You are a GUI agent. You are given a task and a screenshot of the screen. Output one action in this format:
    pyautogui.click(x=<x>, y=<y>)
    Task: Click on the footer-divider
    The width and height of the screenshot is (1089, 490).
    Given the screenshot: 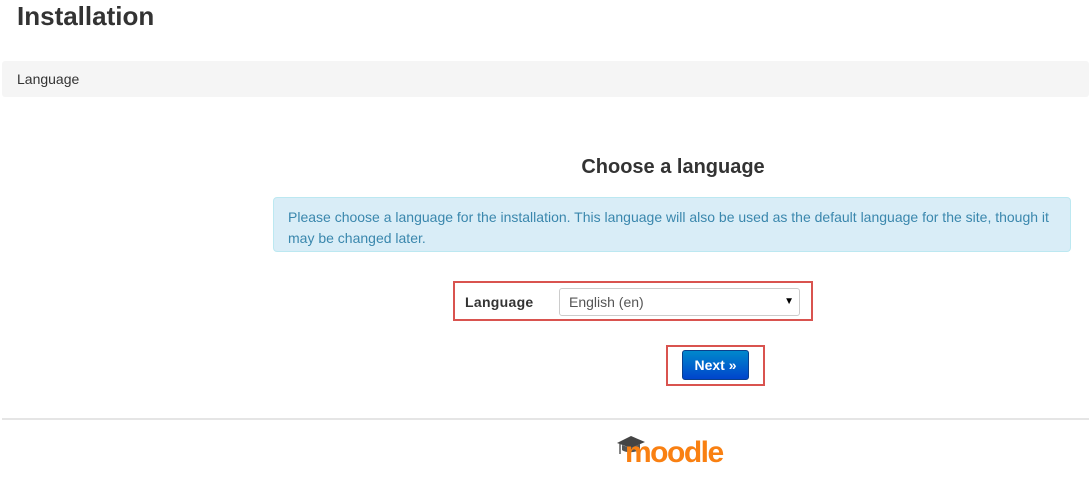 What is the action you would take?
    pyautogui.click(x=545, y=419)
    